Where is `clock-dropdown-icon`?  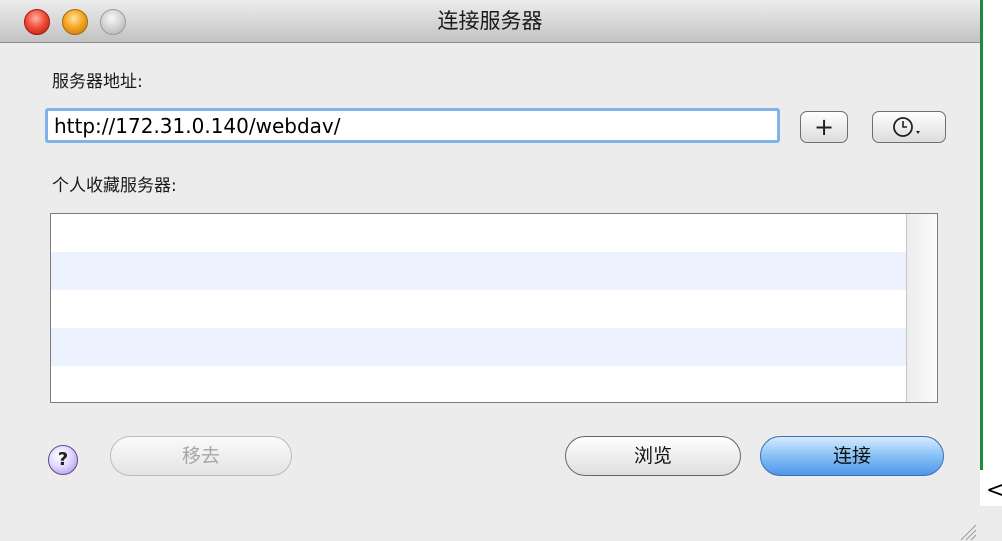 clock-dropdown-icon is located at coordinates (906, 127).